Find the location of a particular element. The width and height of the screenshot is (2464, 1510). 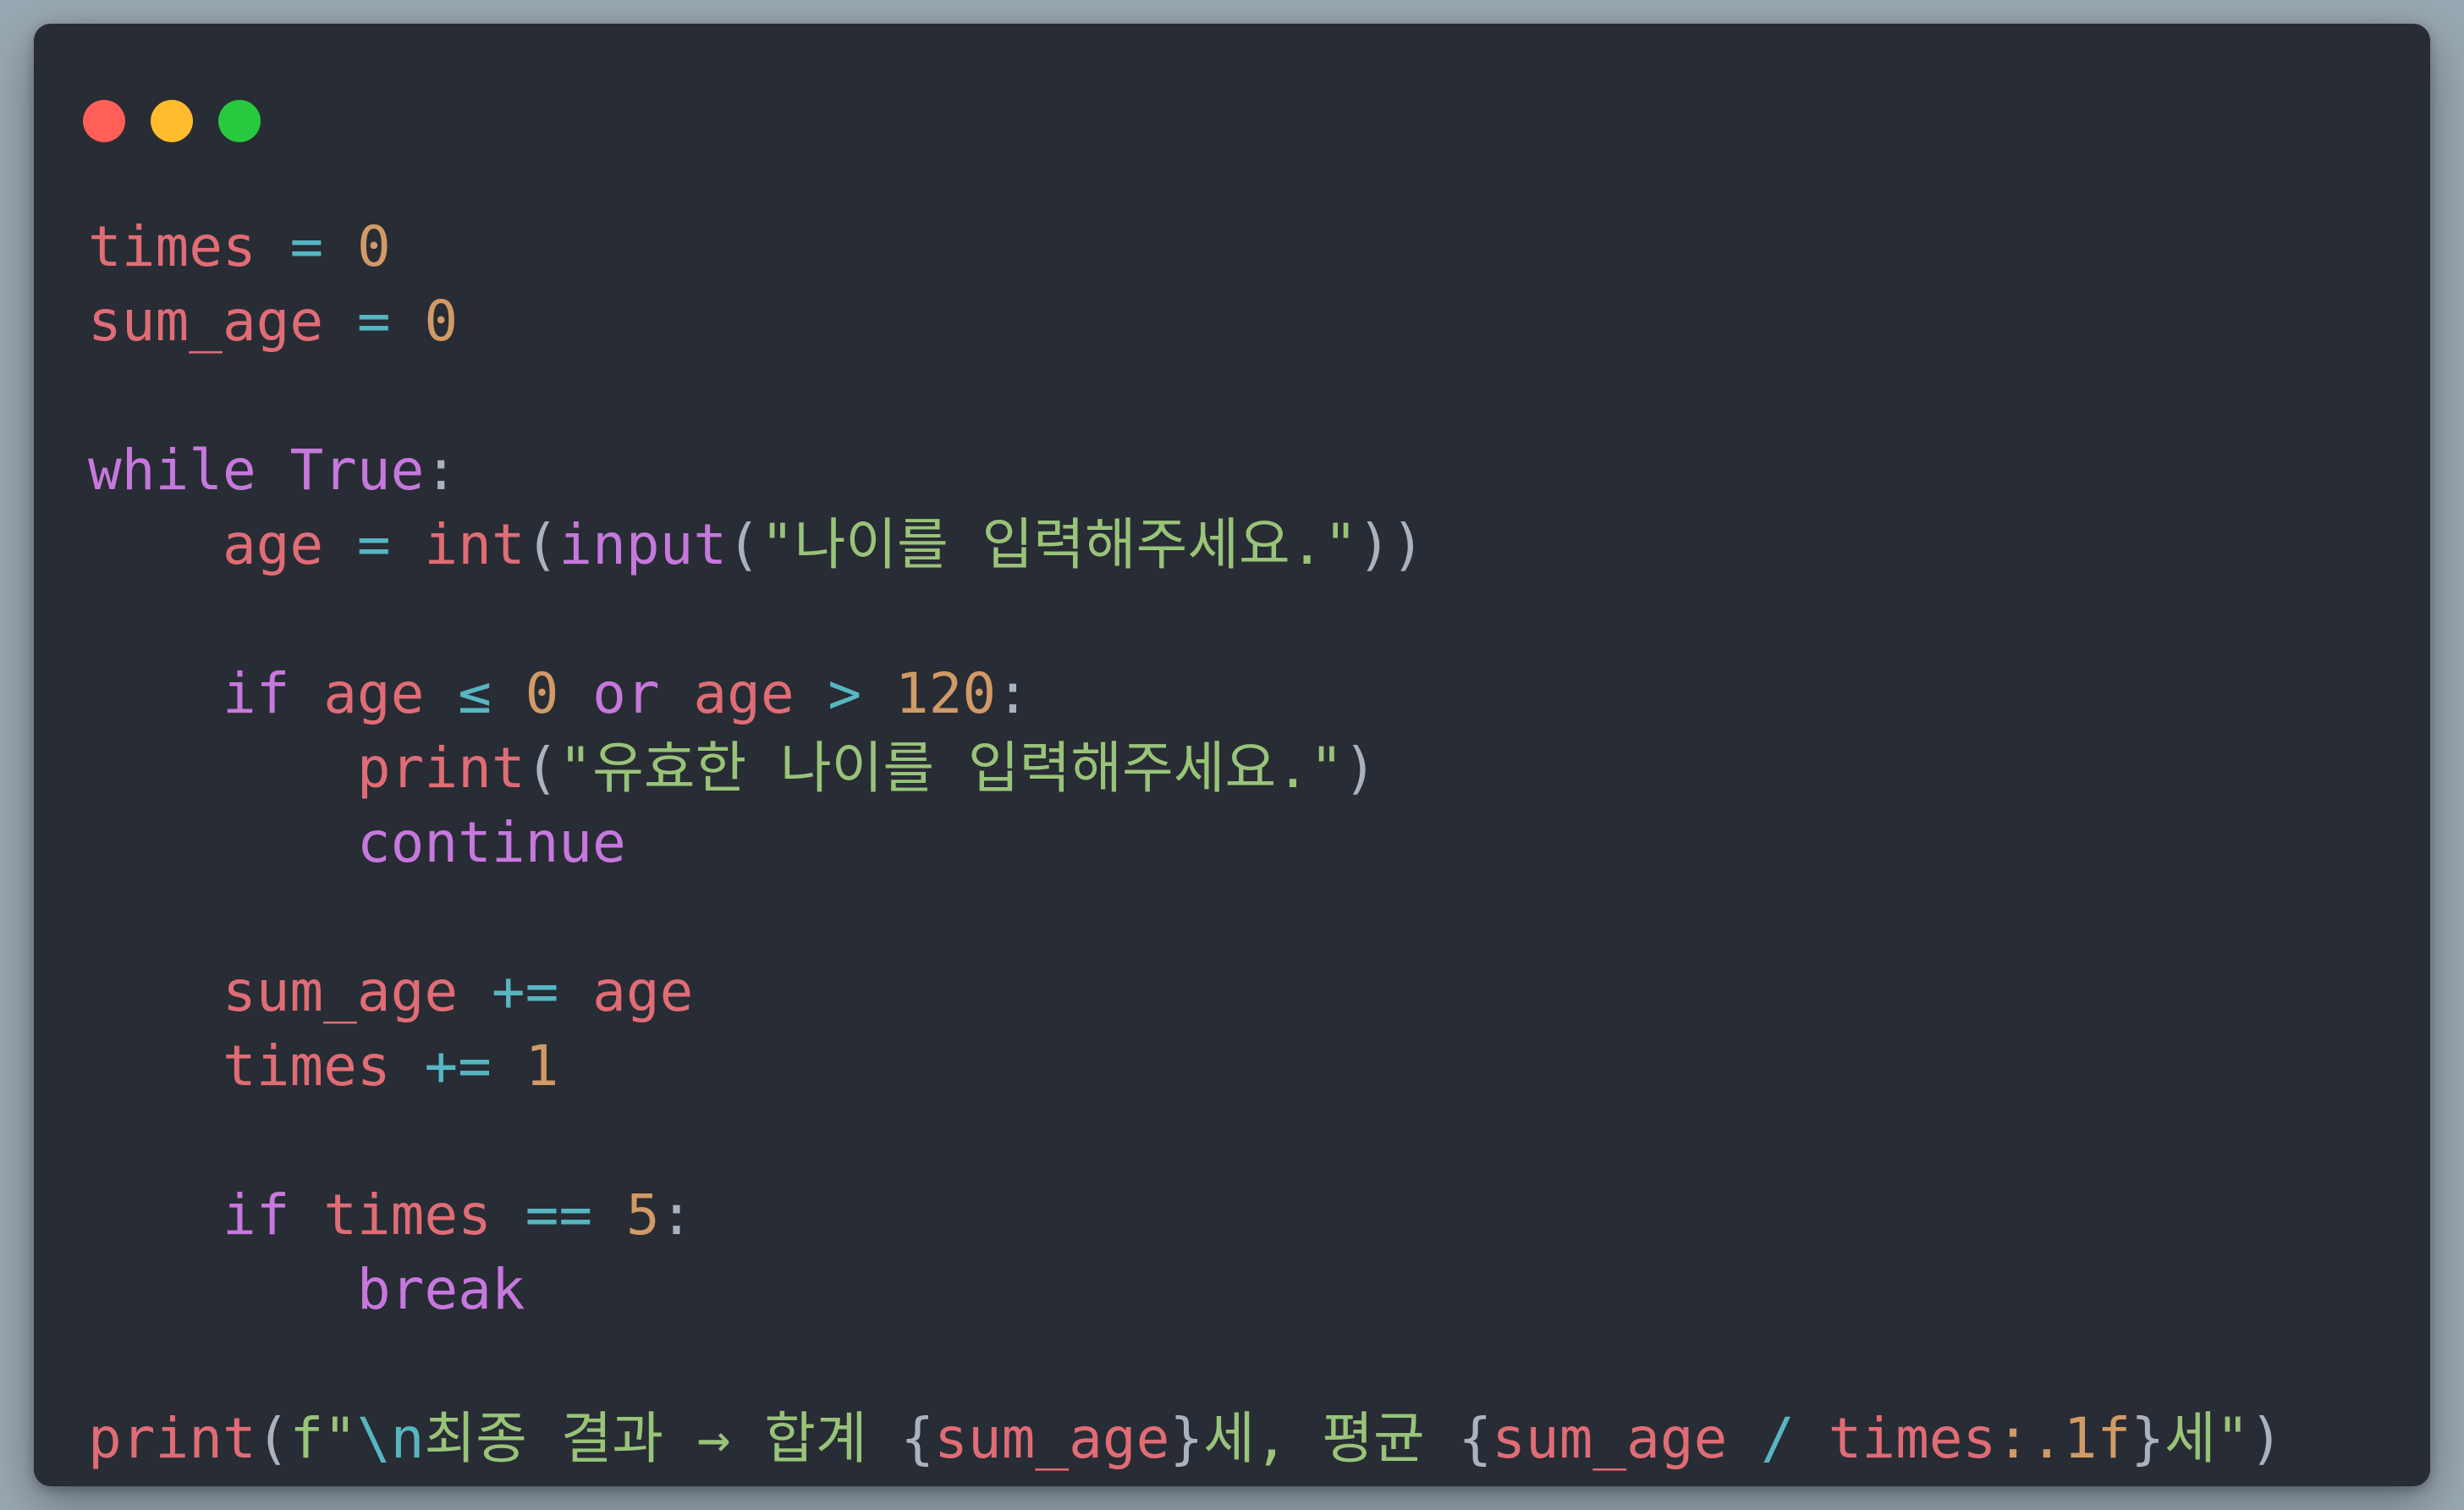

close-button is located at coordinates (104, 121).